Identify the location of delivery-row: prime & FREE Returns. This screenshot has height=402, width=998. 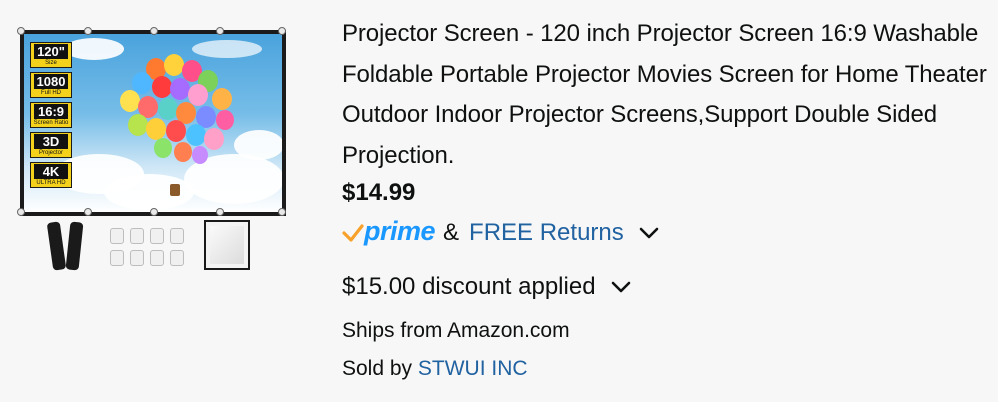
(667, 233).